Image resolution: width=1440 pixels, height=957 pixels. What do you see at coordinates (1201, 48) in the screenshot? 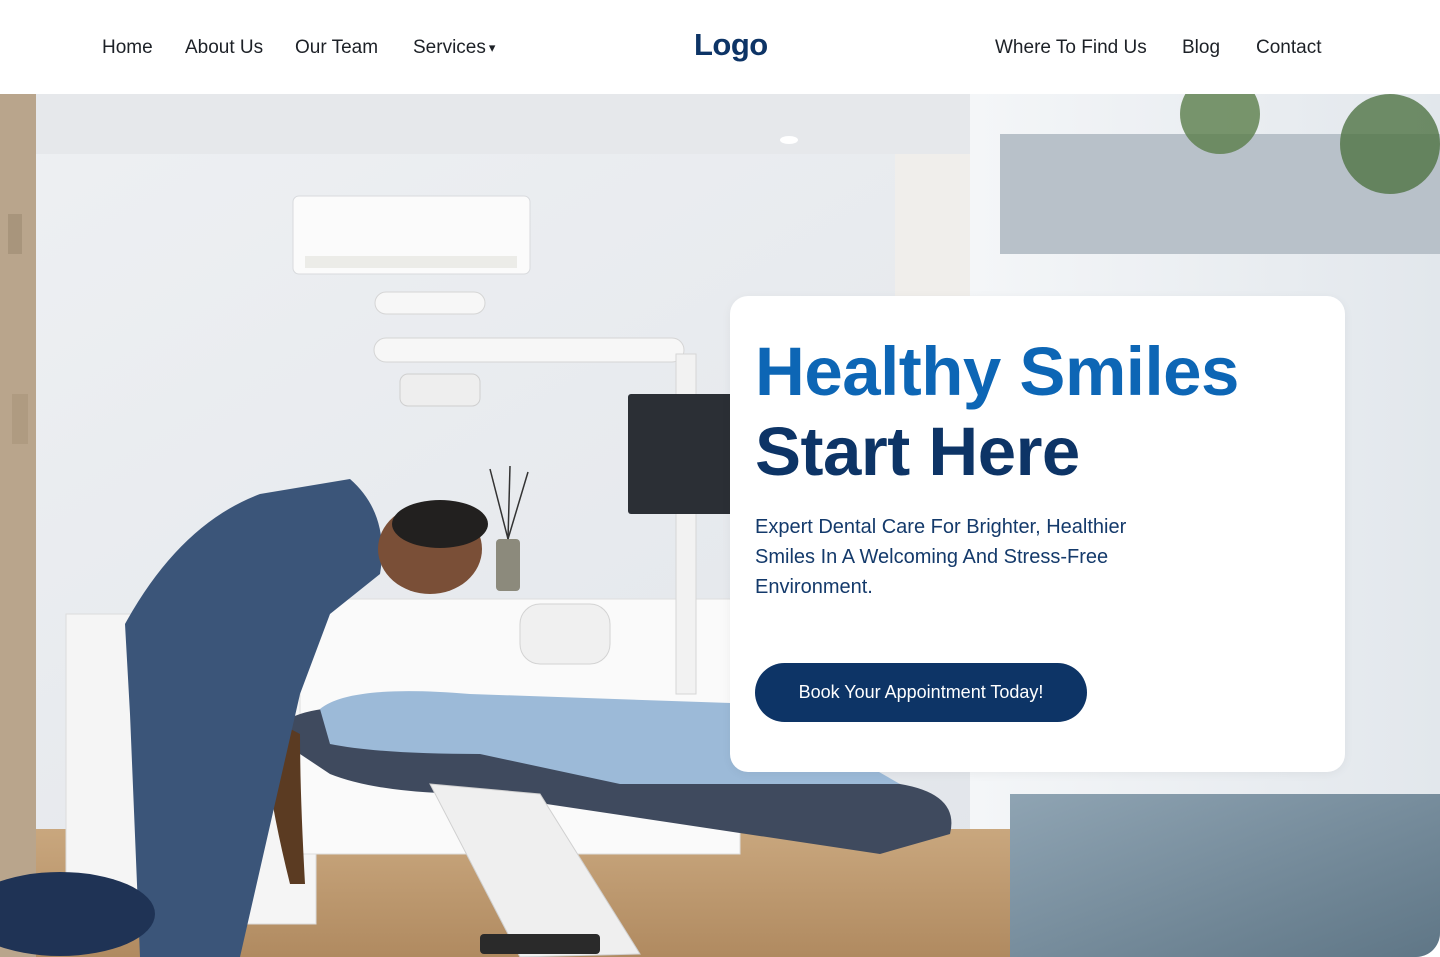
I see `nav-link-blog: Blog` at bounding box center [1201, 48].